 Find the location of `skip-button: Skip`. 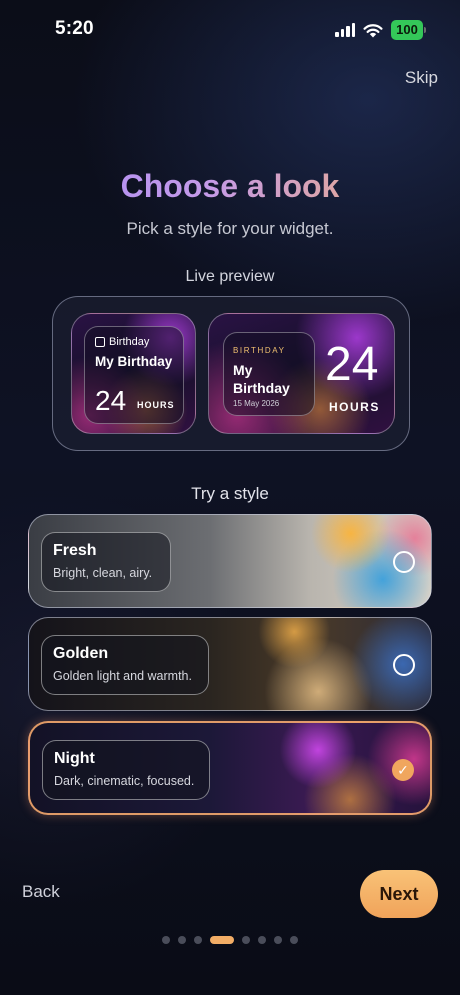

skip-button: Skip is located at coordinates (421, 78).